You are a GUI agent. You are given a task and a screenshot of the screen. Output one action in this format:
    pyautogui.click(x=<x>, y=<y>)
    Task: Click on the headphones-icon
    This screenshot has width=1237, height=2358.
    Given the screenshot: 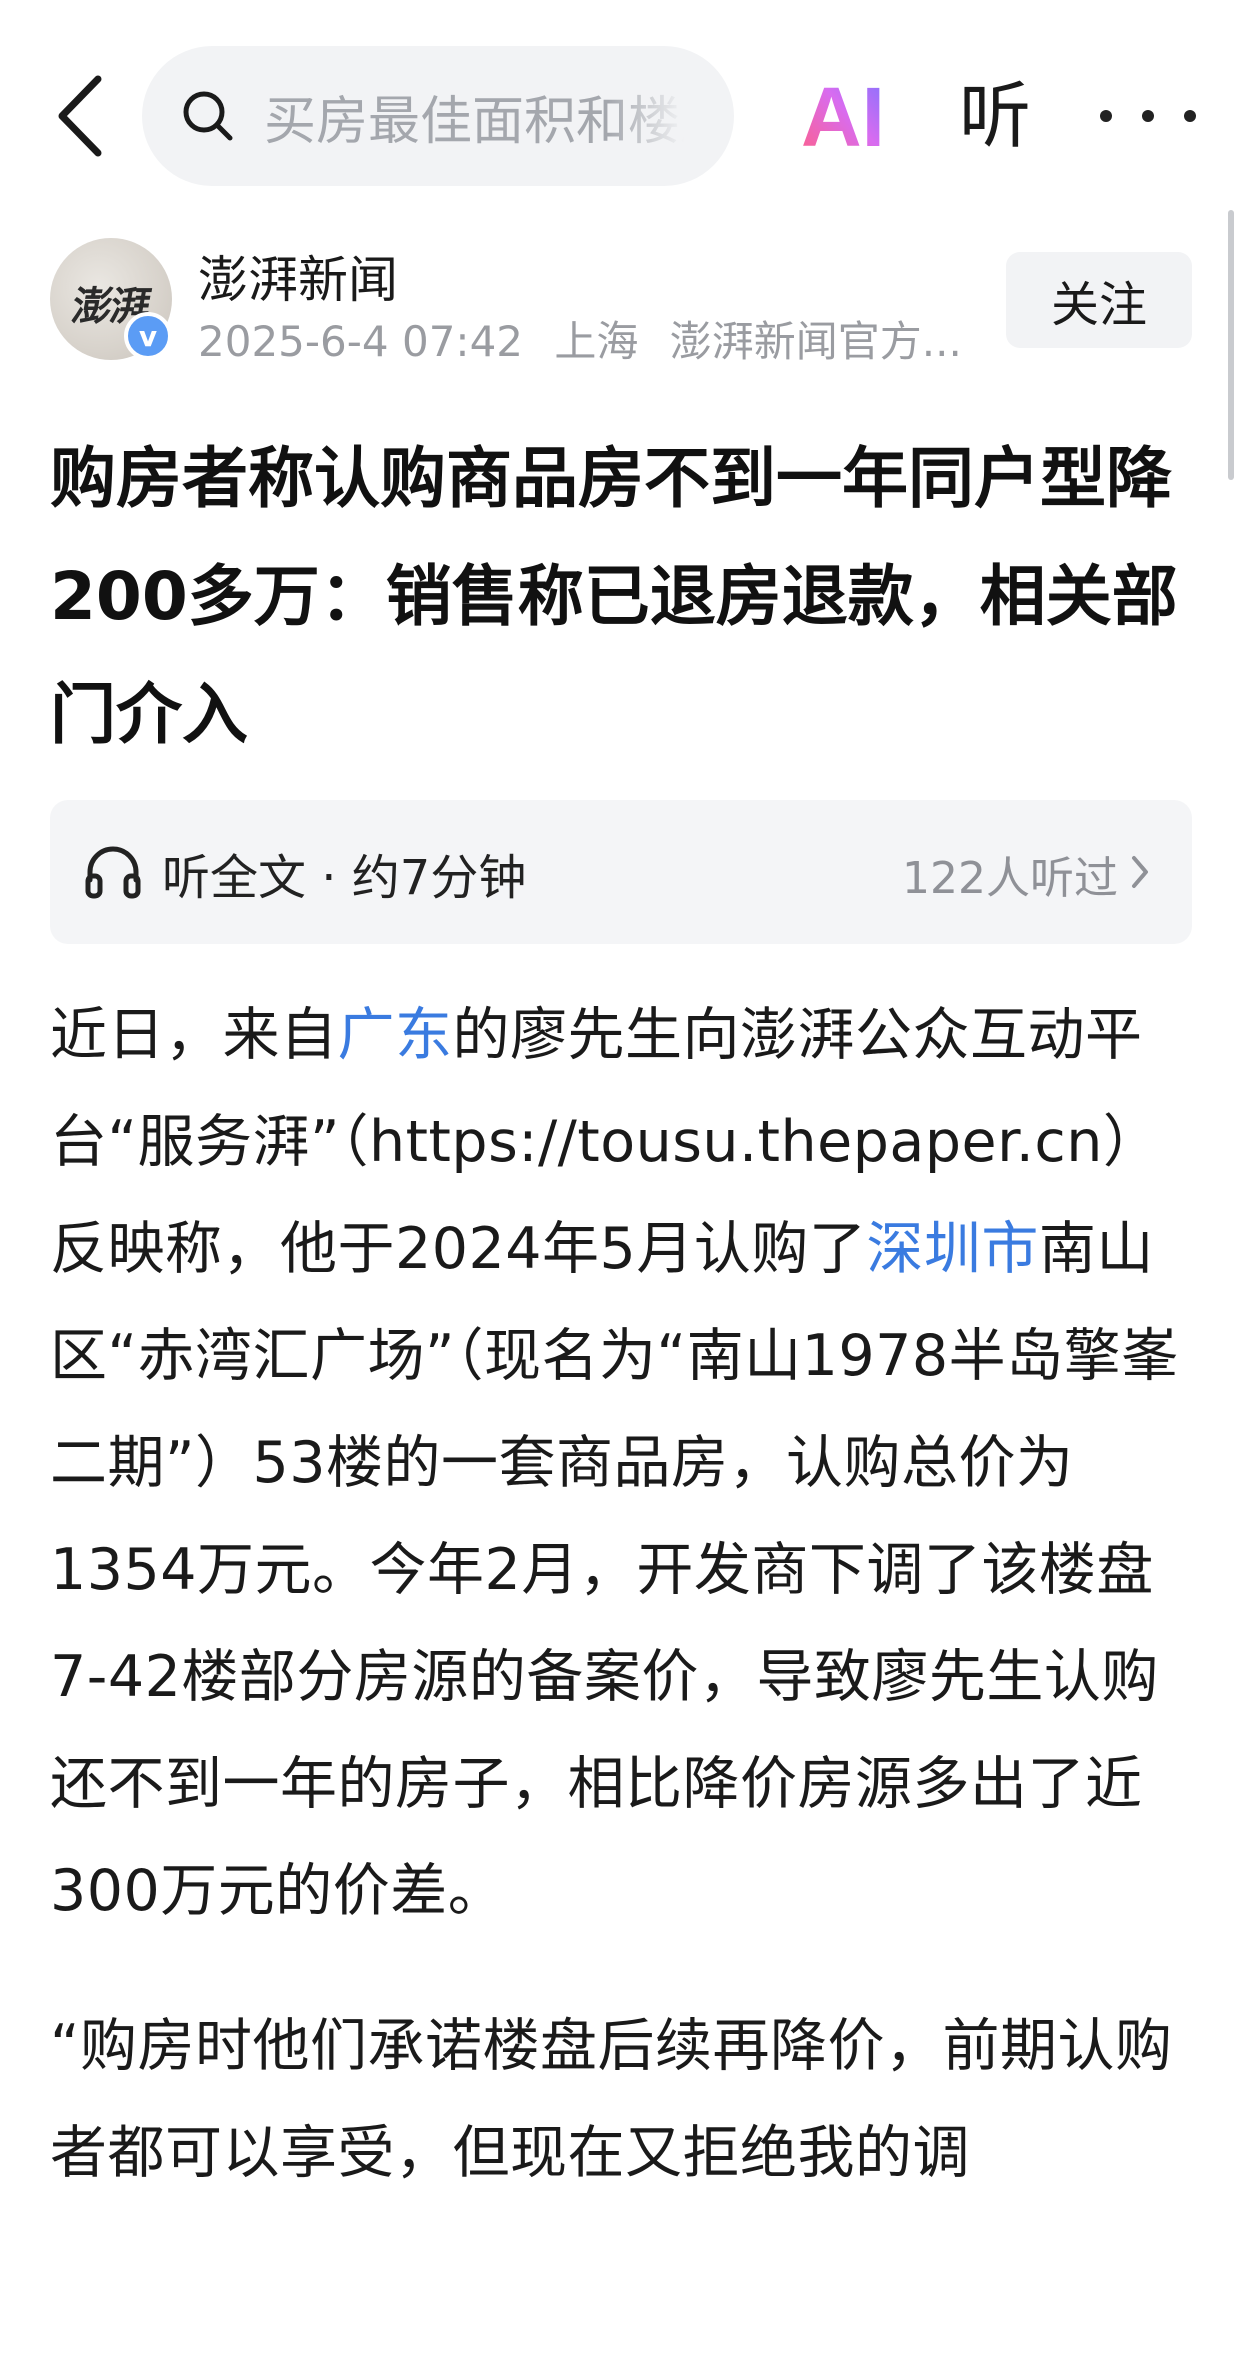 What is the action you would take?
    pyautogui.click(x=113, y=872)
    